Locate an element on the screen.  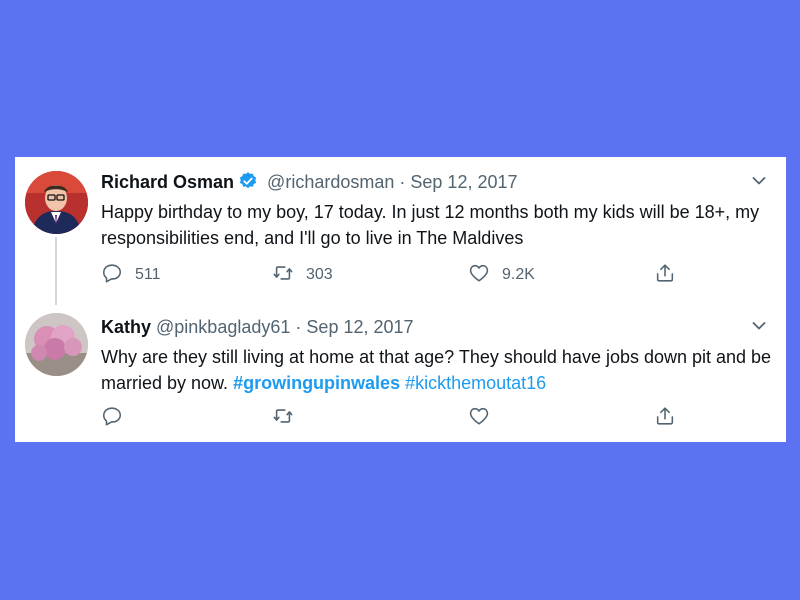
like-count: 9.2K is located at coordinates (518, 274).